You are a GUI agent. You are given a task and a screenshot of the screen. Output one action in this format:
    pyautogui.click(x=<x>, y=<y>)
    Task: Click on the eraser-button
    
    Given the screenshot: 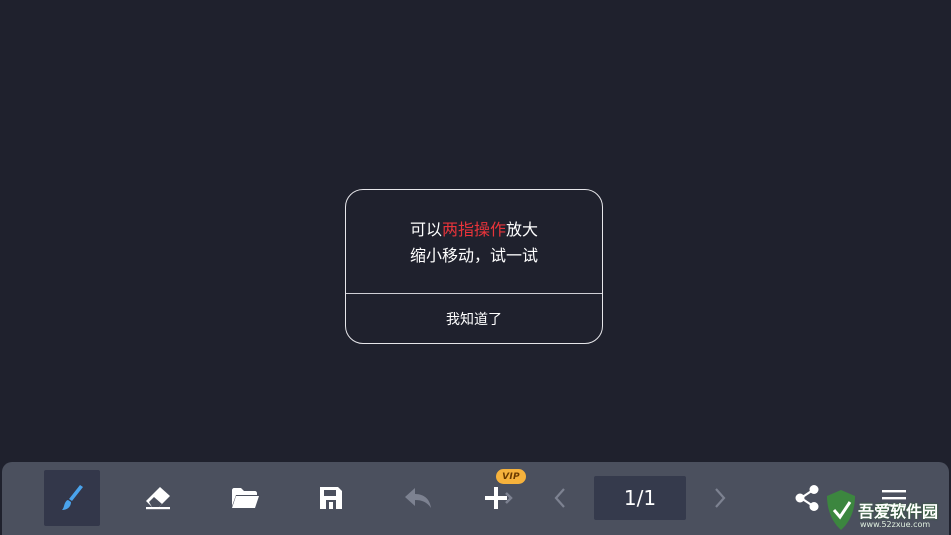 What is the action you would take?
    pyautogui.click(x=158, y=498)
    